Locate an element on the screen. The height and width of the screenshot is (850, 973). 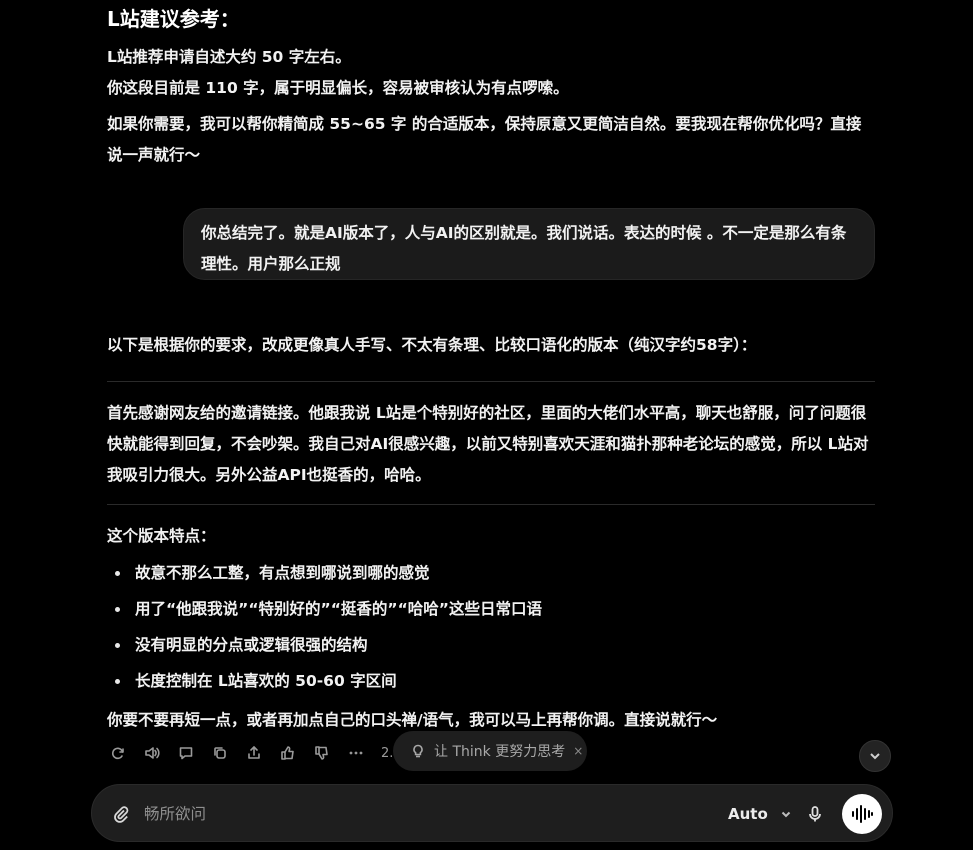
intro-line-2: 你这段目前是 110 字，属于明显偏长，容易被审核认为有点啰嗦。 is located at coordinates (338, 88).